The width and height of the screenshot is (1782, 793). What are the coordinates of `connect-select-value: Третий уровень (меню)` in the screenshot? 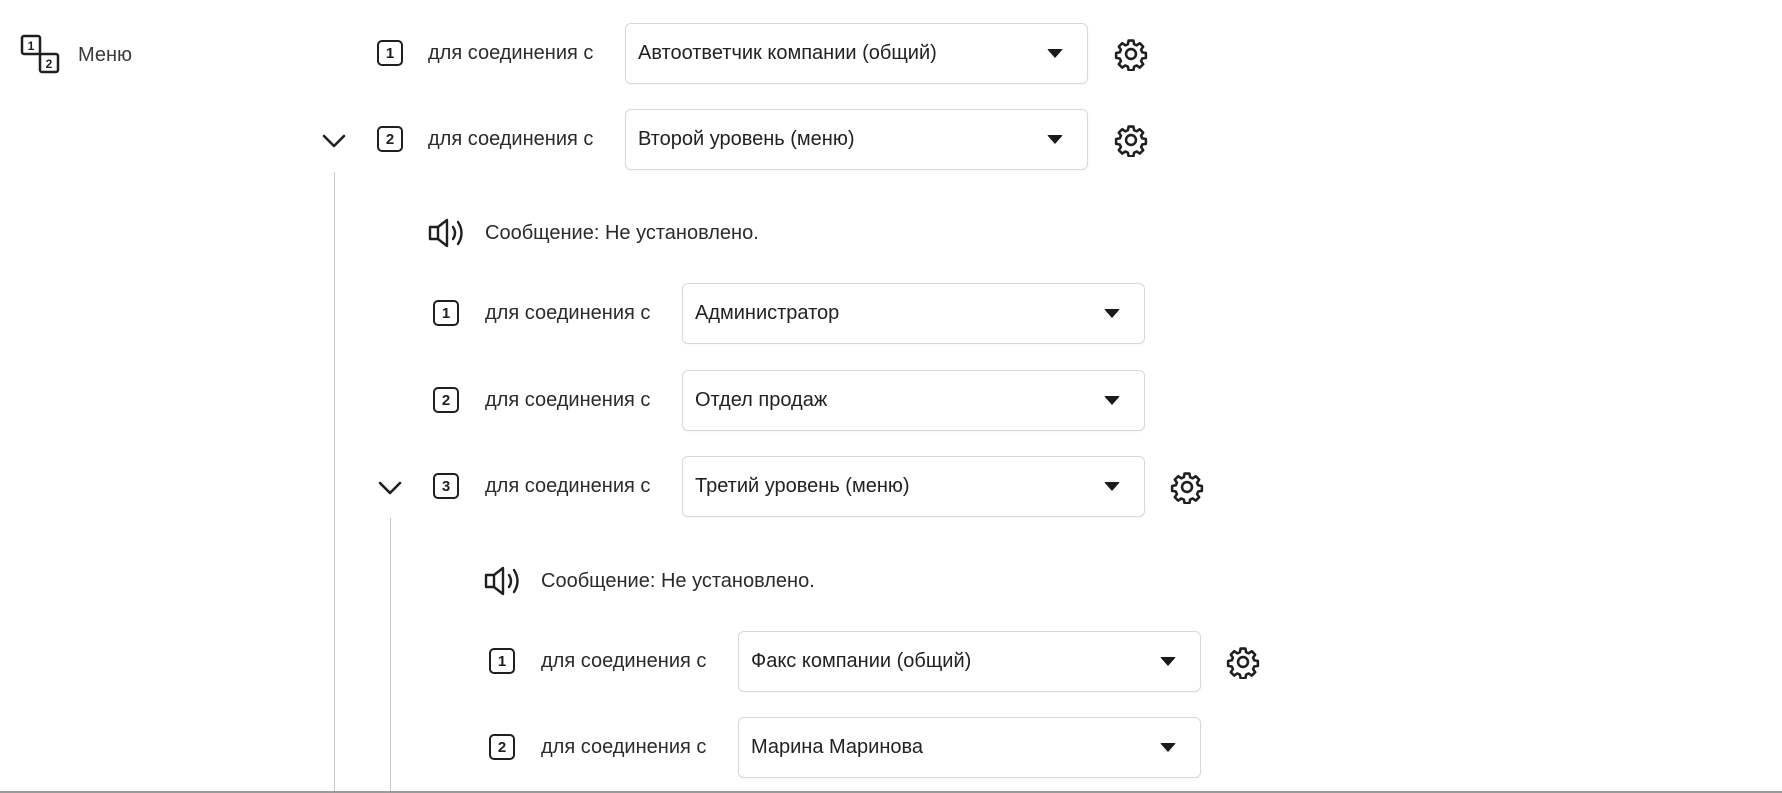 It's located at (802, 486).